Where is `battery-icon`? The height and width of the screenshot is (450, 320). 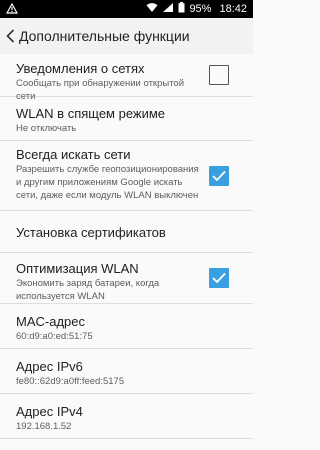
battery-icon is located at coordinates (181, 9).